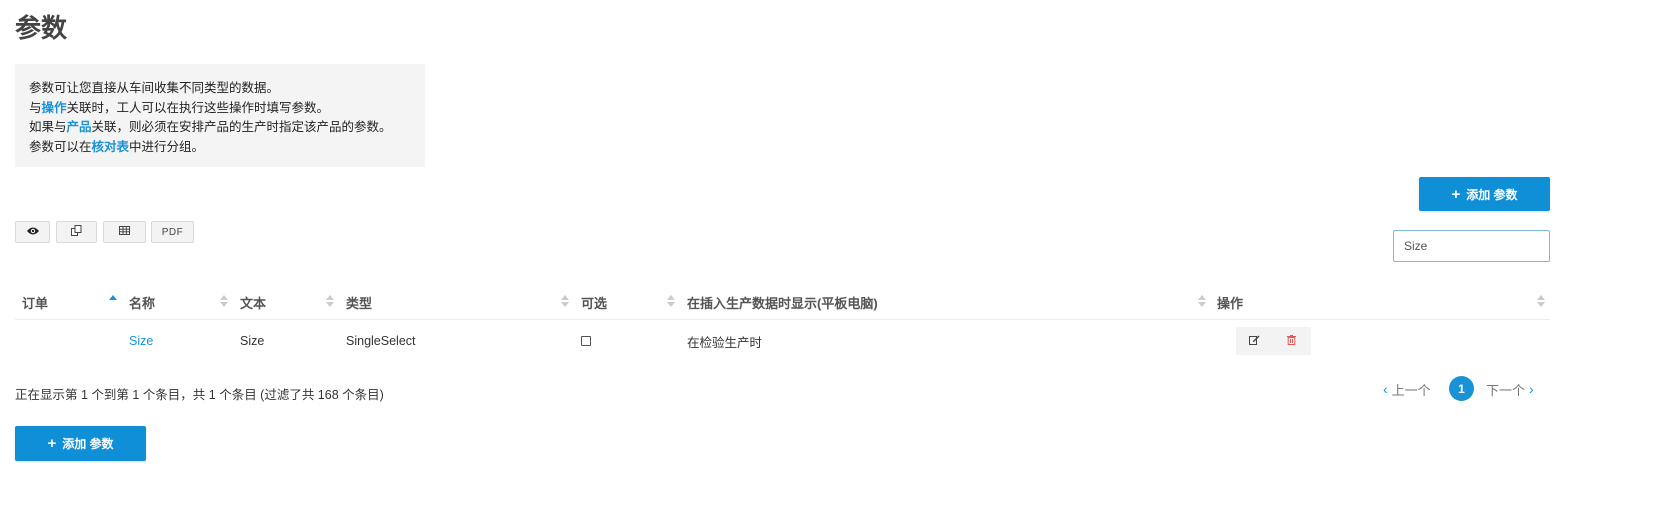 This screenshot has width=1673, height=517. I want to click on trash-icon, so click(1291, 341).